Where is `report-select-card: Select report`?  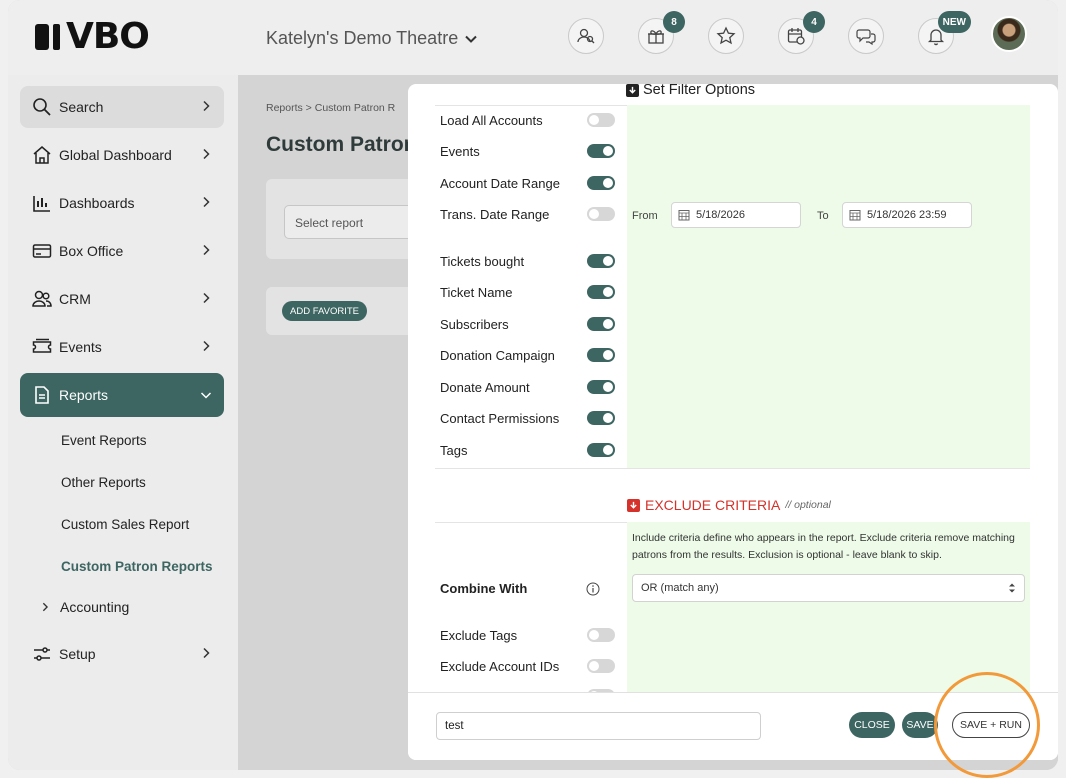
report-select-card: Select report is located at coordinates (350, 219).